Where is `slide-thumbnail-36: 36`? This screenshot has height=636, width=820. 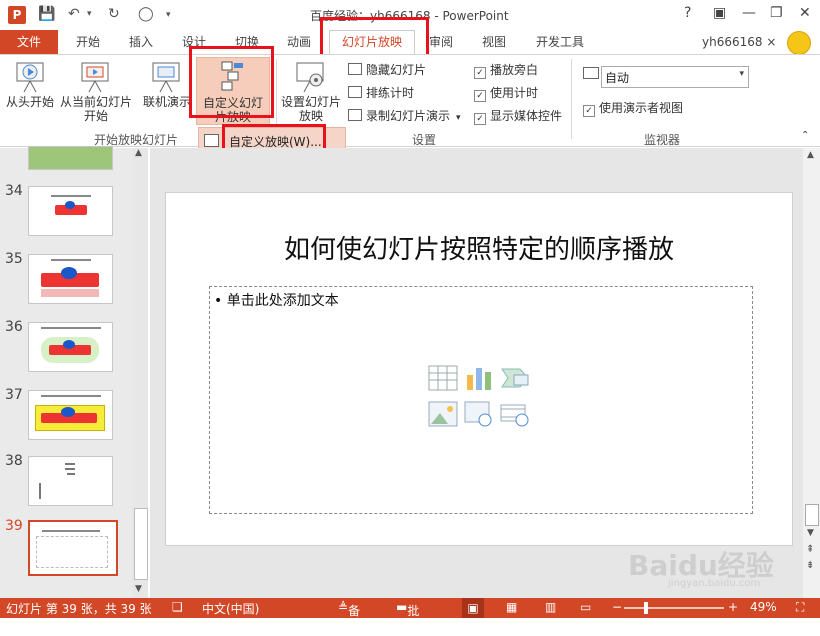
slide-thumbnail-36: 36 is located at coordinates (65, 346).